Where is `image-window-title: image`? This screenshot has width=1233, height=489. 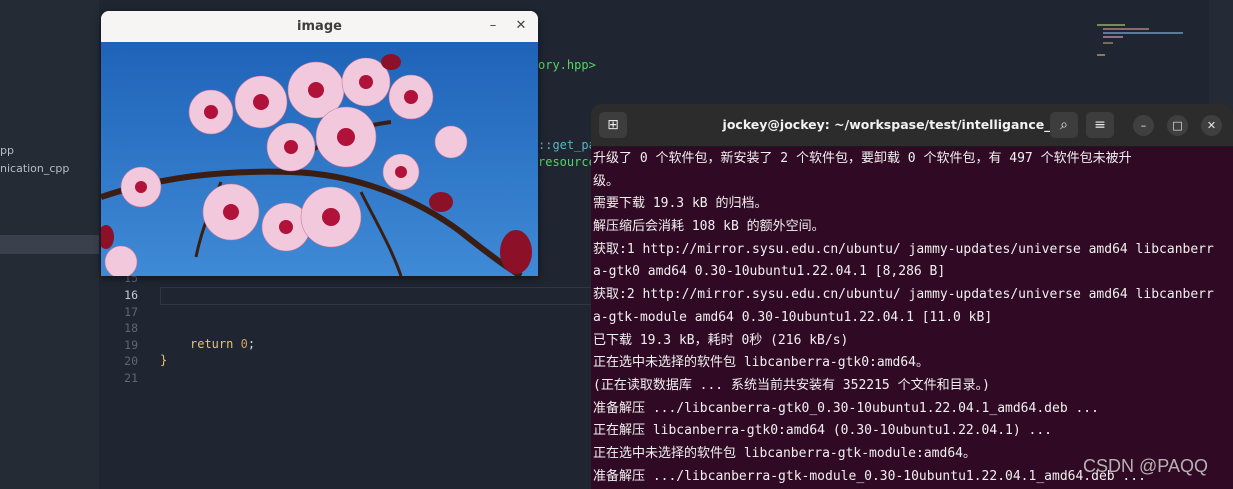 image-window-title: image is located at coordinates (319, 26).